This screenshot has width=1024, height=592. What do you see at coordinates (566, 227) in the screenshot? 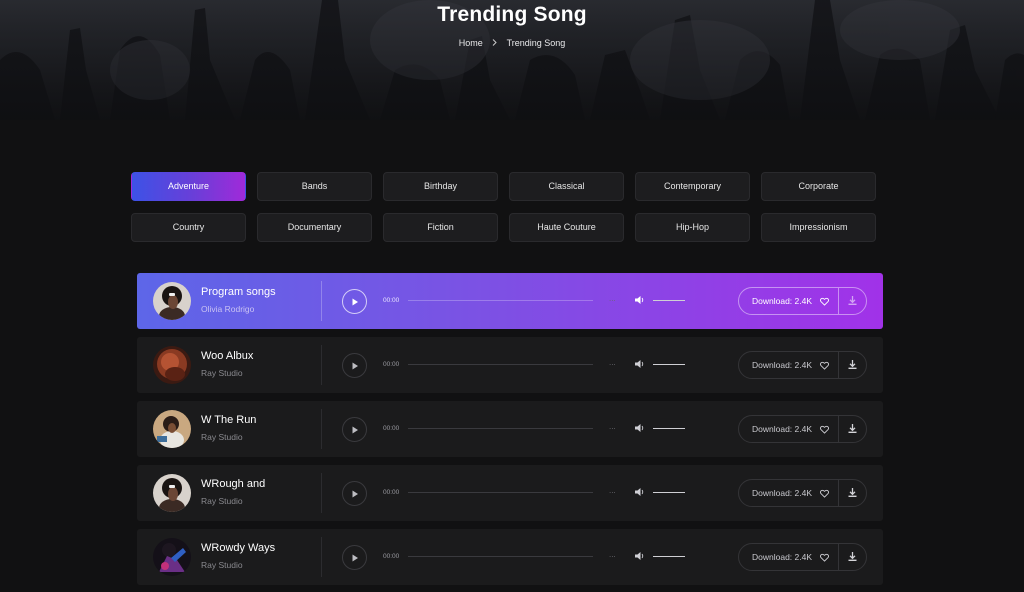
I see `category-chip-haute-couture: Haute Couture` at bounding box center [566, 227].